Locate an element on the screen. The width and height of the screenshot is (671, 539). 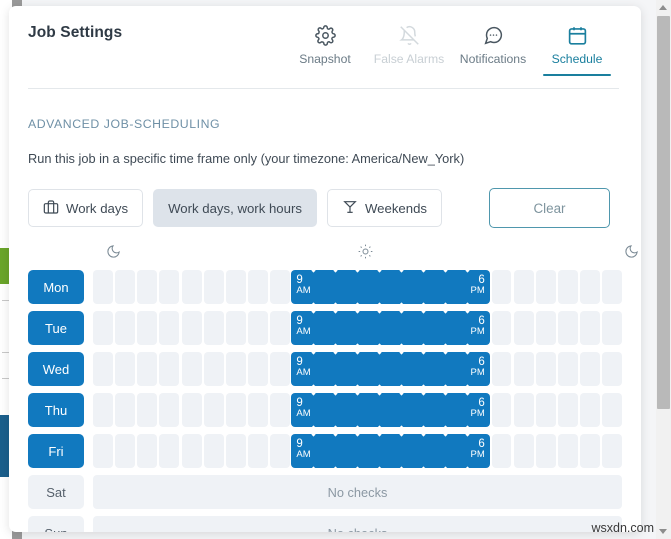
tab-snapshot: Snapshot is located at coordinates (325, 43).